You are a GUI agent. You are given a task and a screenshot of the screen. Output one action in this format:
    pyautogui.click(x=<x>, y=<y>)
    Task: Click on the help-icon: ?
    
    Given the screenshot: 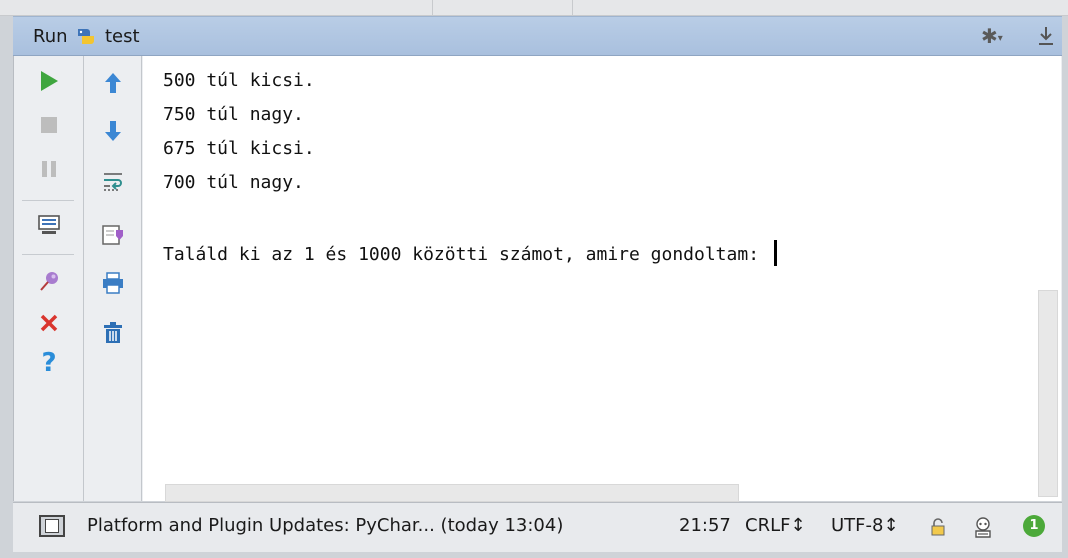 What is the action you would take?
    pyautogui.click(x=49, y=363)
    